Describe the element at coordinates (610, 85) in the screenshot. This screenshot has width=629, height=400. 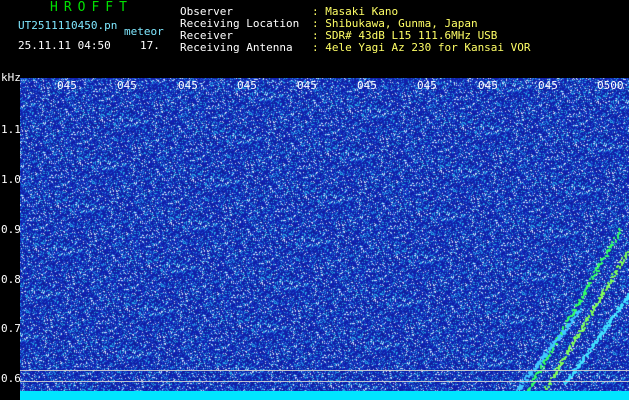
I see `time-tick: 0500` at that location.